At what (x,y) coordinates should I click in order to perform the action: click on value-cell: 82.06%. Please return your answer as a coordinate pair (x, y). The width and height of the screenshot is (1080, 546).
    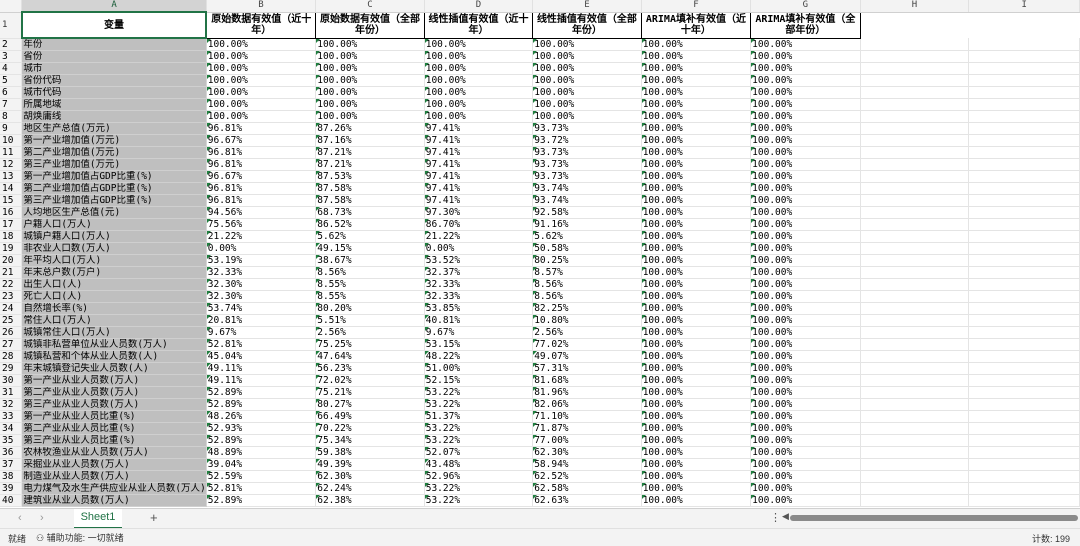
    Looking at the image, I should click on (587, 404).